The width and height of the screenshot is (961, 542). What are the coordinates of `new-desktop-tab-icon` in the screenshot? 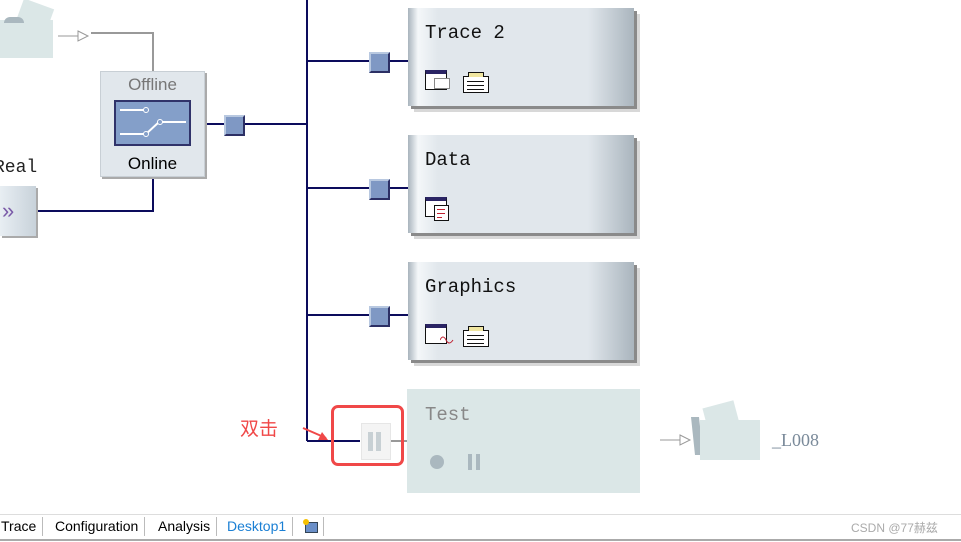 It's located at (310, 526).